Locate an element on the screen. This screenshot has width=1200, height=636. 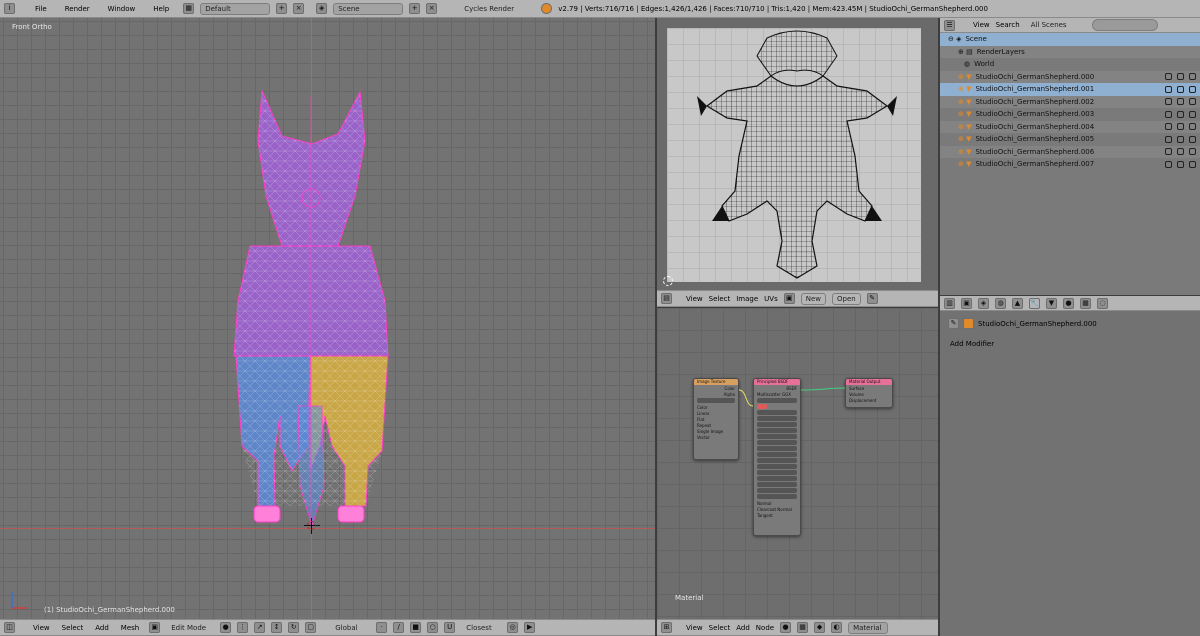
info-editor-icon: i is located at coordinates (9, 8).